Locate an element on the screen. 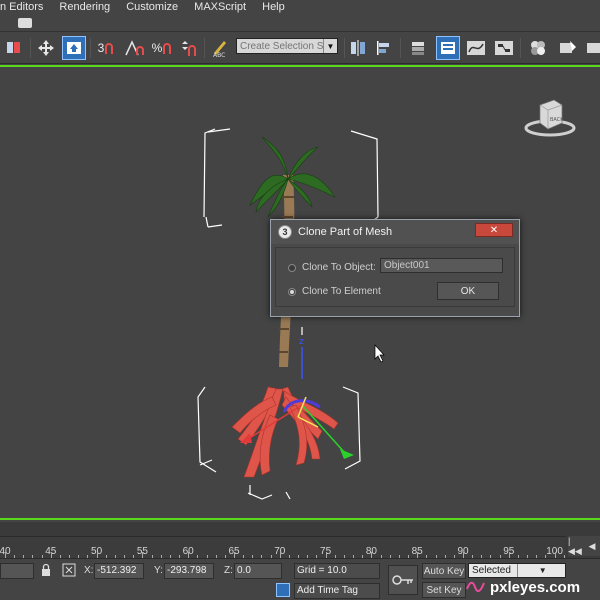 This screenshot has width=600, height=600. menu-help: Help is located at coordinates (273, 7).